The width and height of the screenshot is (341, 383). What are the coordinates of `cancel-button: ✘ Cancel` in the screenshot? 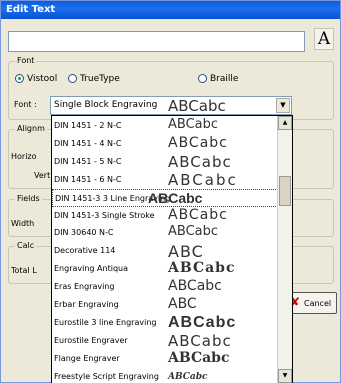 It's located at (312, 303).